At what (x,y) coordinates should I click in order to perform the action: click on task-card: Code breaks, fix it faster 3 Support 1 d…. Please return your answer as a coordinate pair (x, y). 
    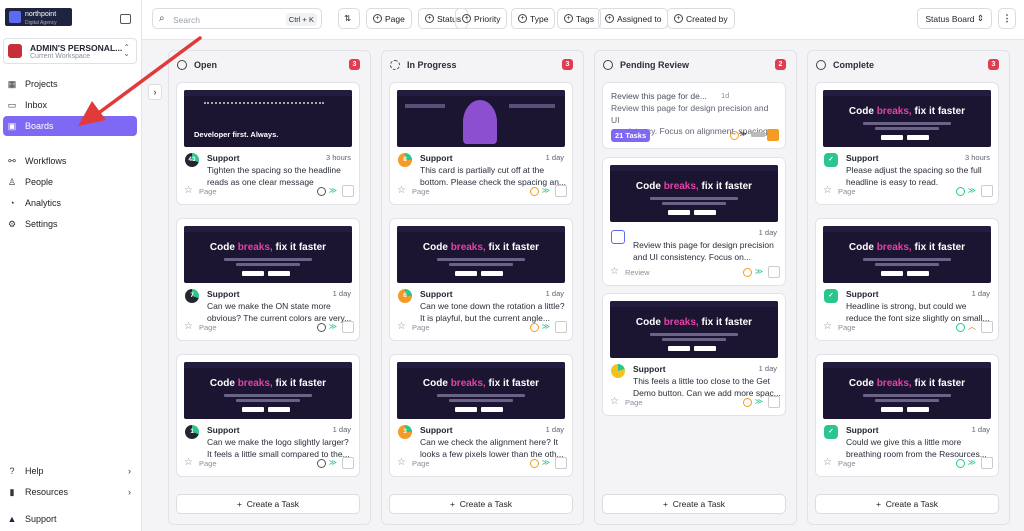
    Looking at the image, I should click on (481, 415).